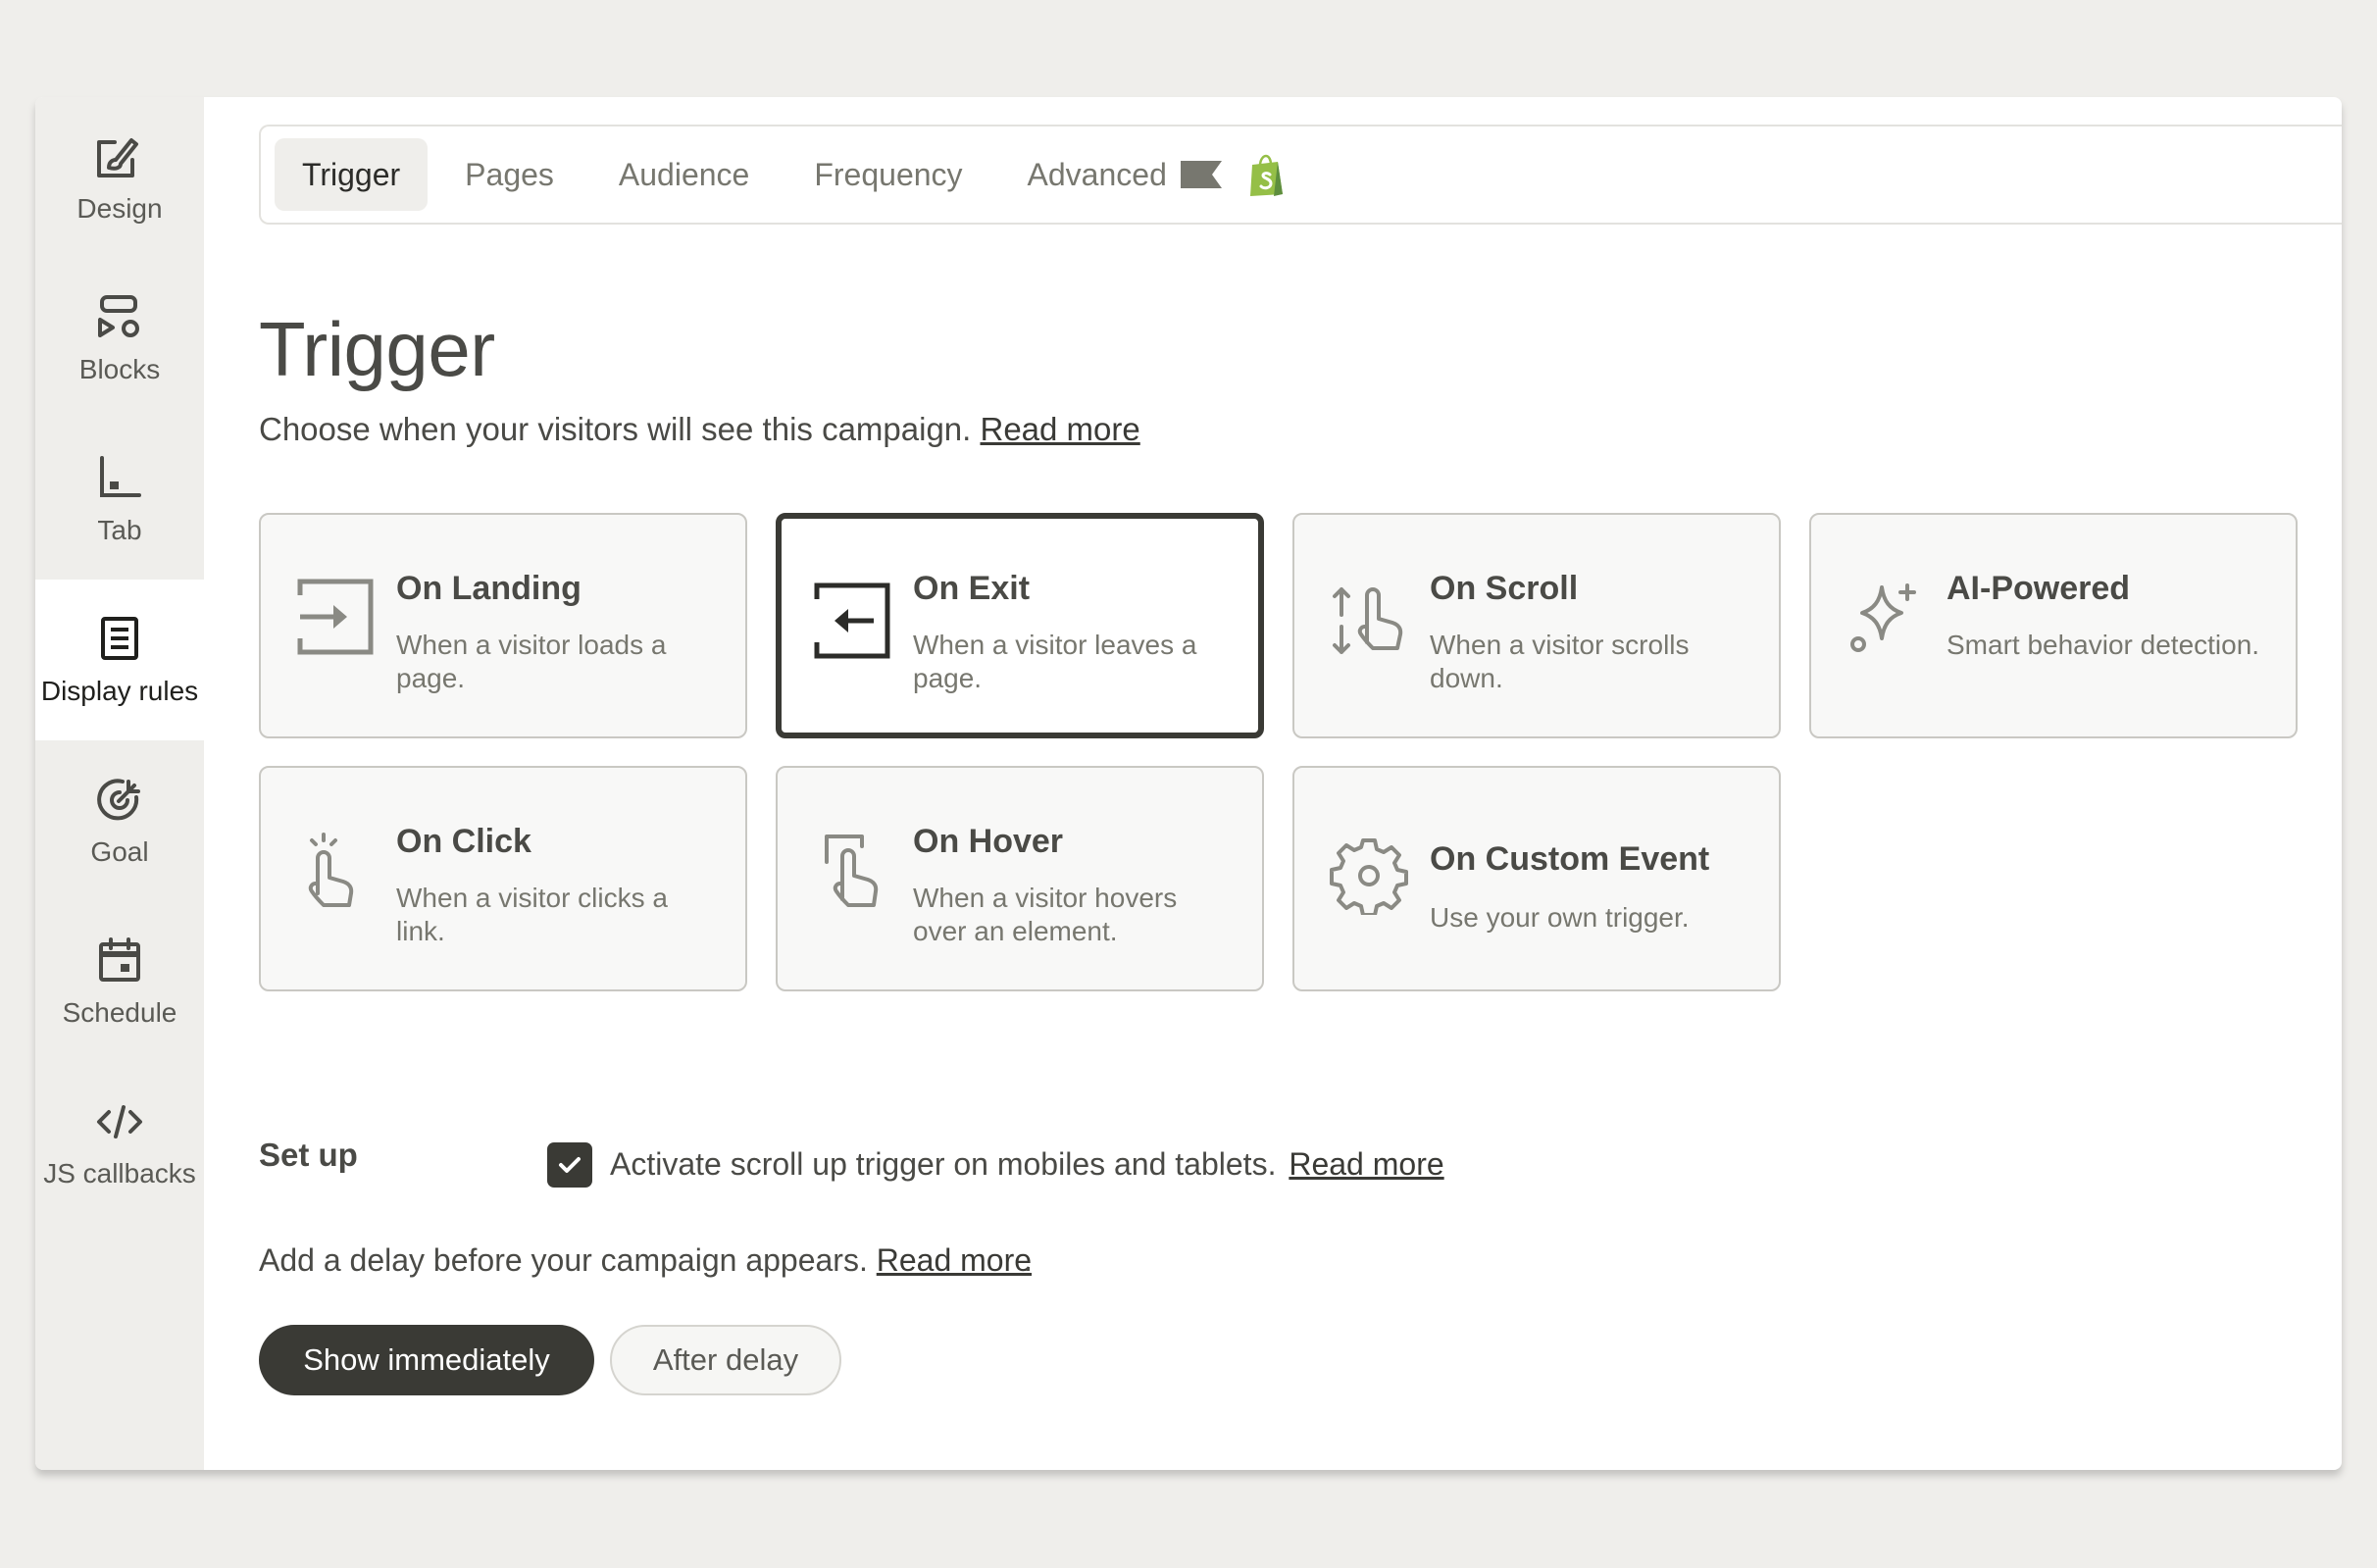 The height and width of the screenshot is (1568, 2377). I want to click on calendar-icon, so click(119, 959).